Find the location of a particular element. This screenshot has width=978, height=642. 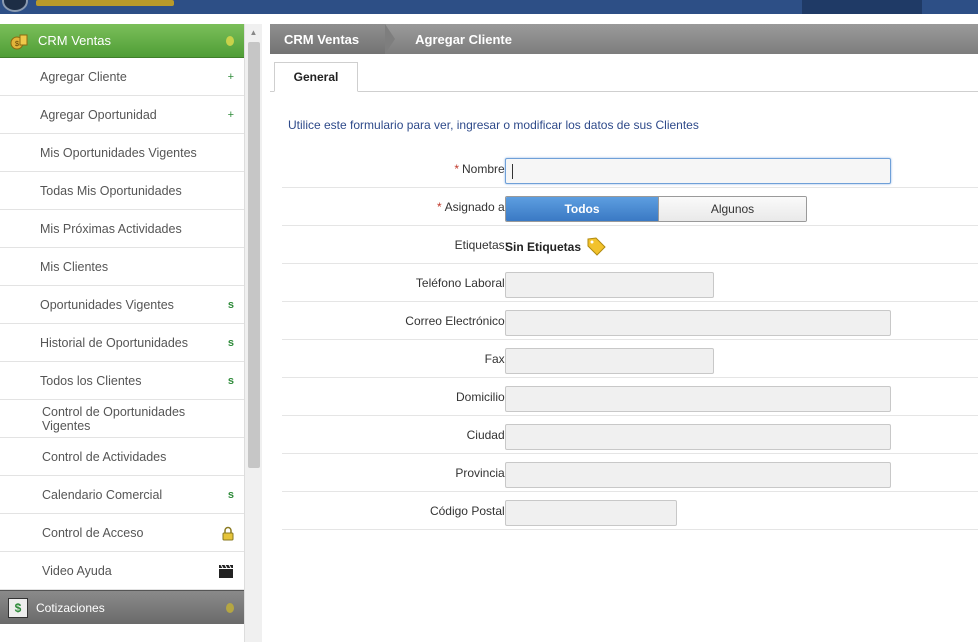

form-row-provincia: Provincia: is located at coordinates (630, 473).